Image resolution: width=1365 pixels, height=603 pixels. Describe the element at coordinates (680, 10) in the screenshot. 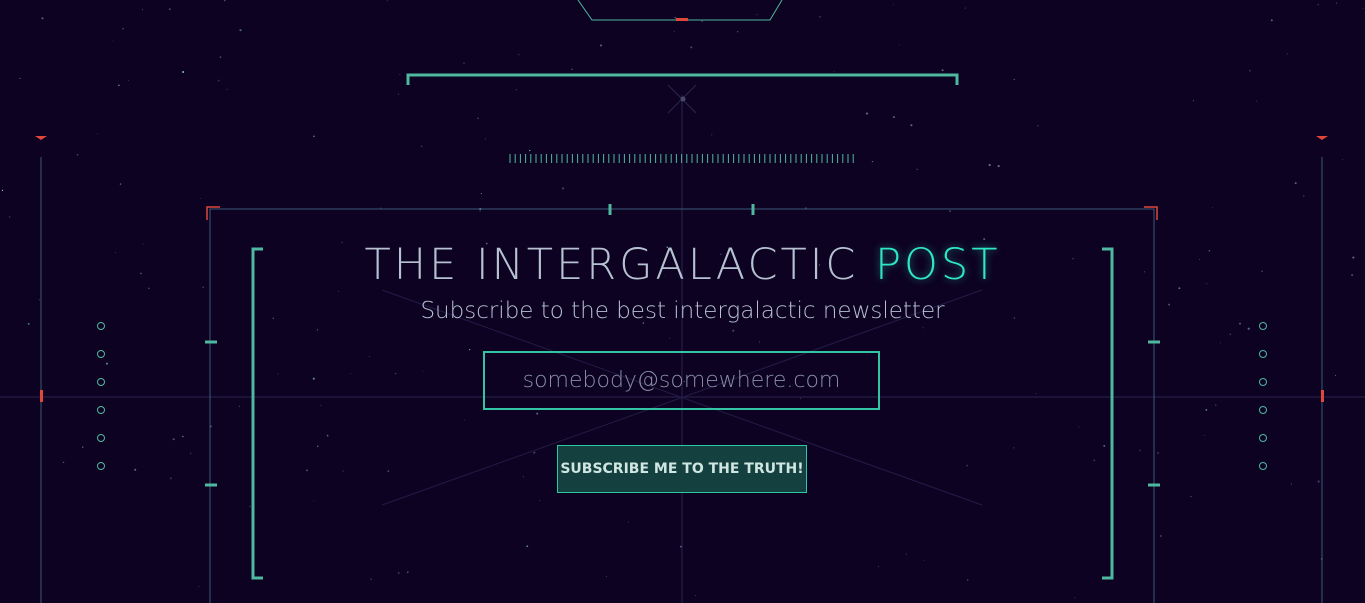

I see `top-tab-outline` at that location.